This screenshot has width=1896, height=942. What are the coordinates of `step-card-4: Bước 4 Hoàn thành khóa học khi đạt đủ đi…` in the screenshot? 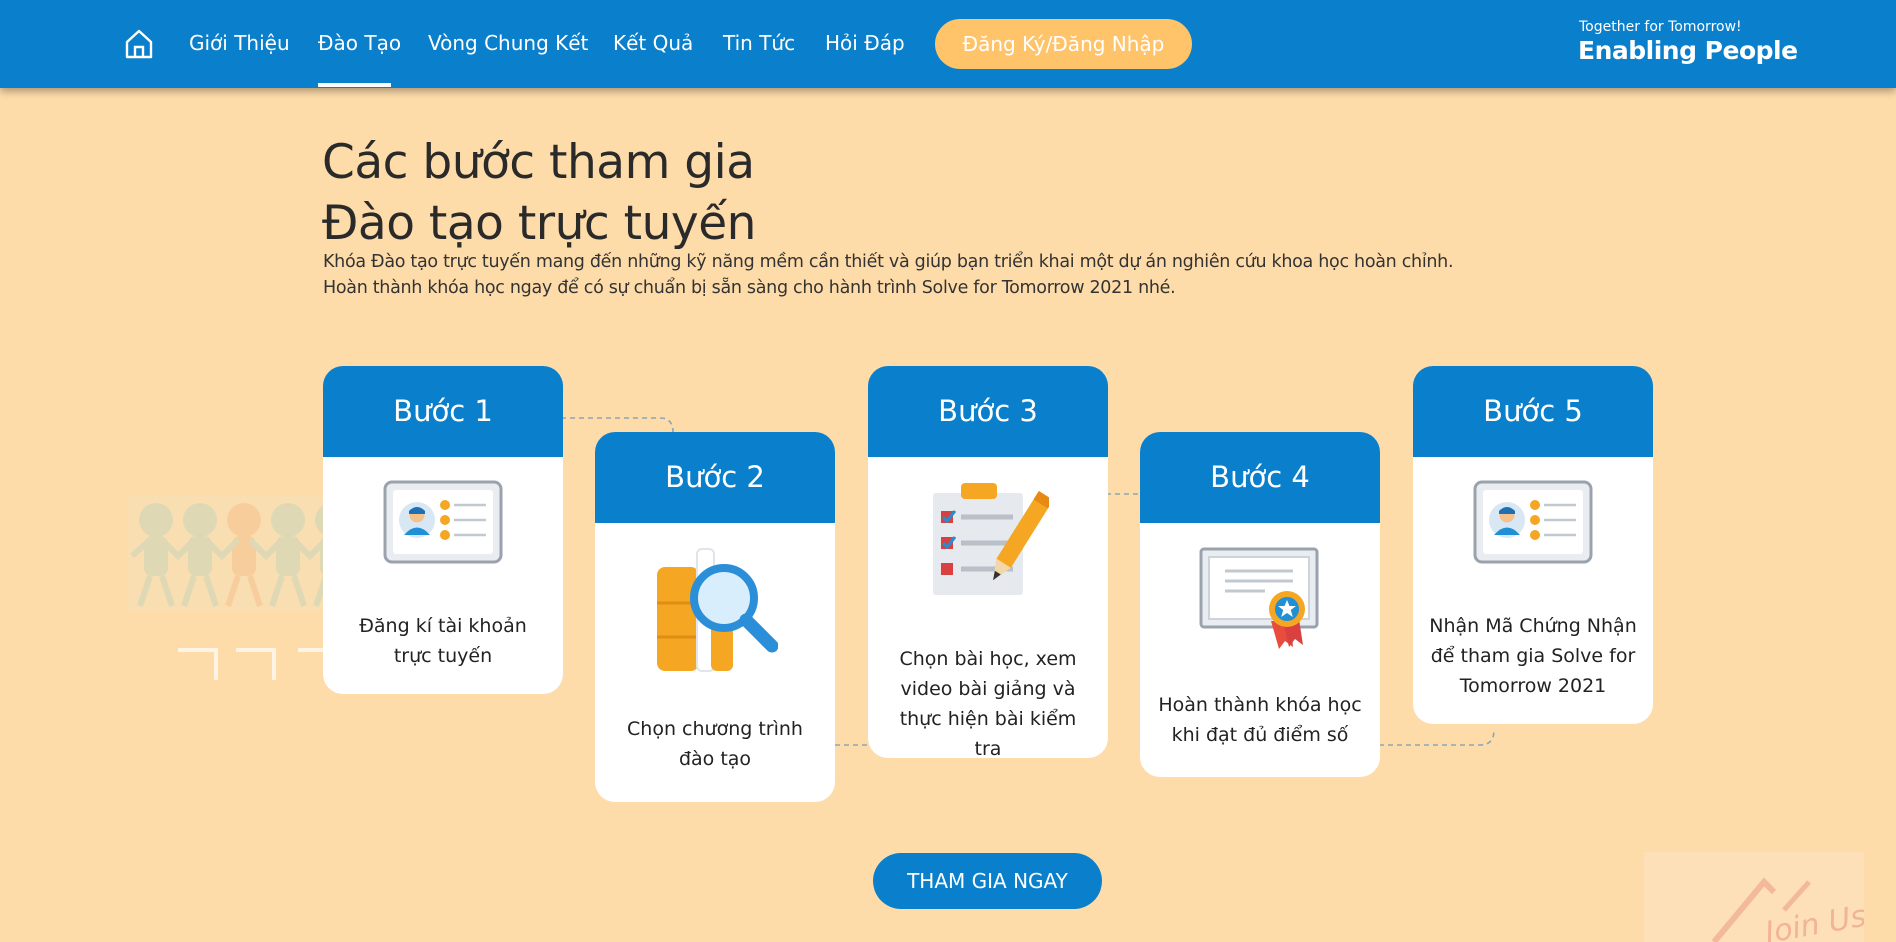 It's located at (1260, 604).